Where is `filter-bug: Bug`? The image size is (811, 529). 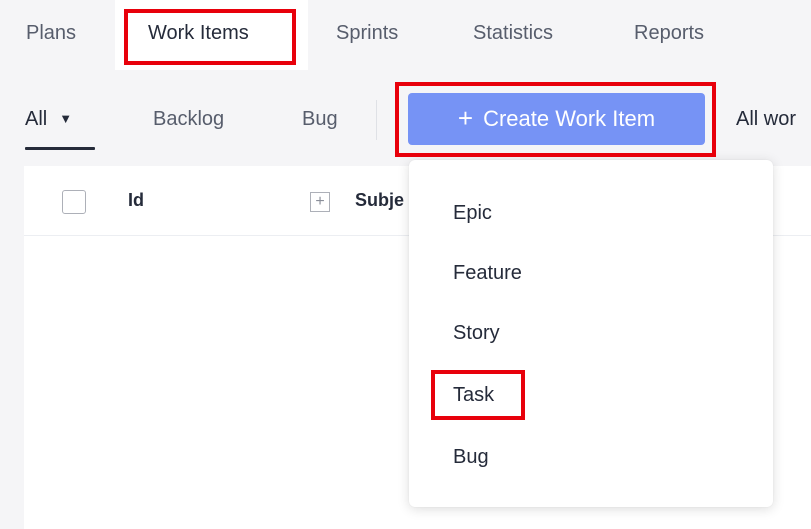 filter-bug: Bug is located at coordinates (320, 119).